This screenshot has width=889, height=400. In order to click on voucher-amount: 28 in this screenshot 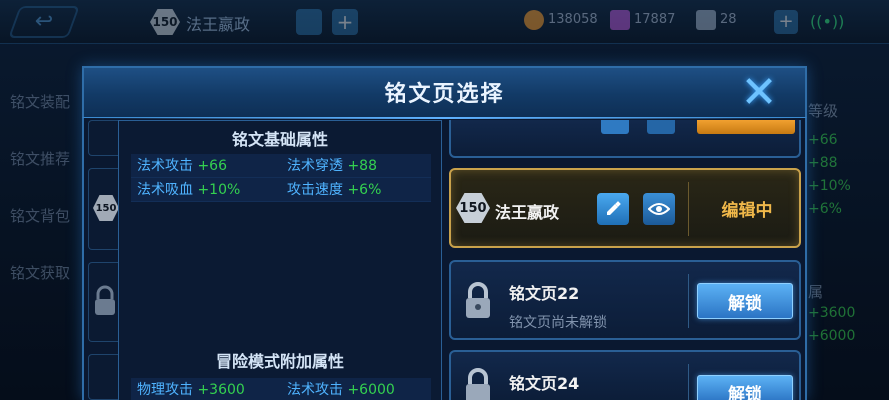, I will do `click(728, 19)`.